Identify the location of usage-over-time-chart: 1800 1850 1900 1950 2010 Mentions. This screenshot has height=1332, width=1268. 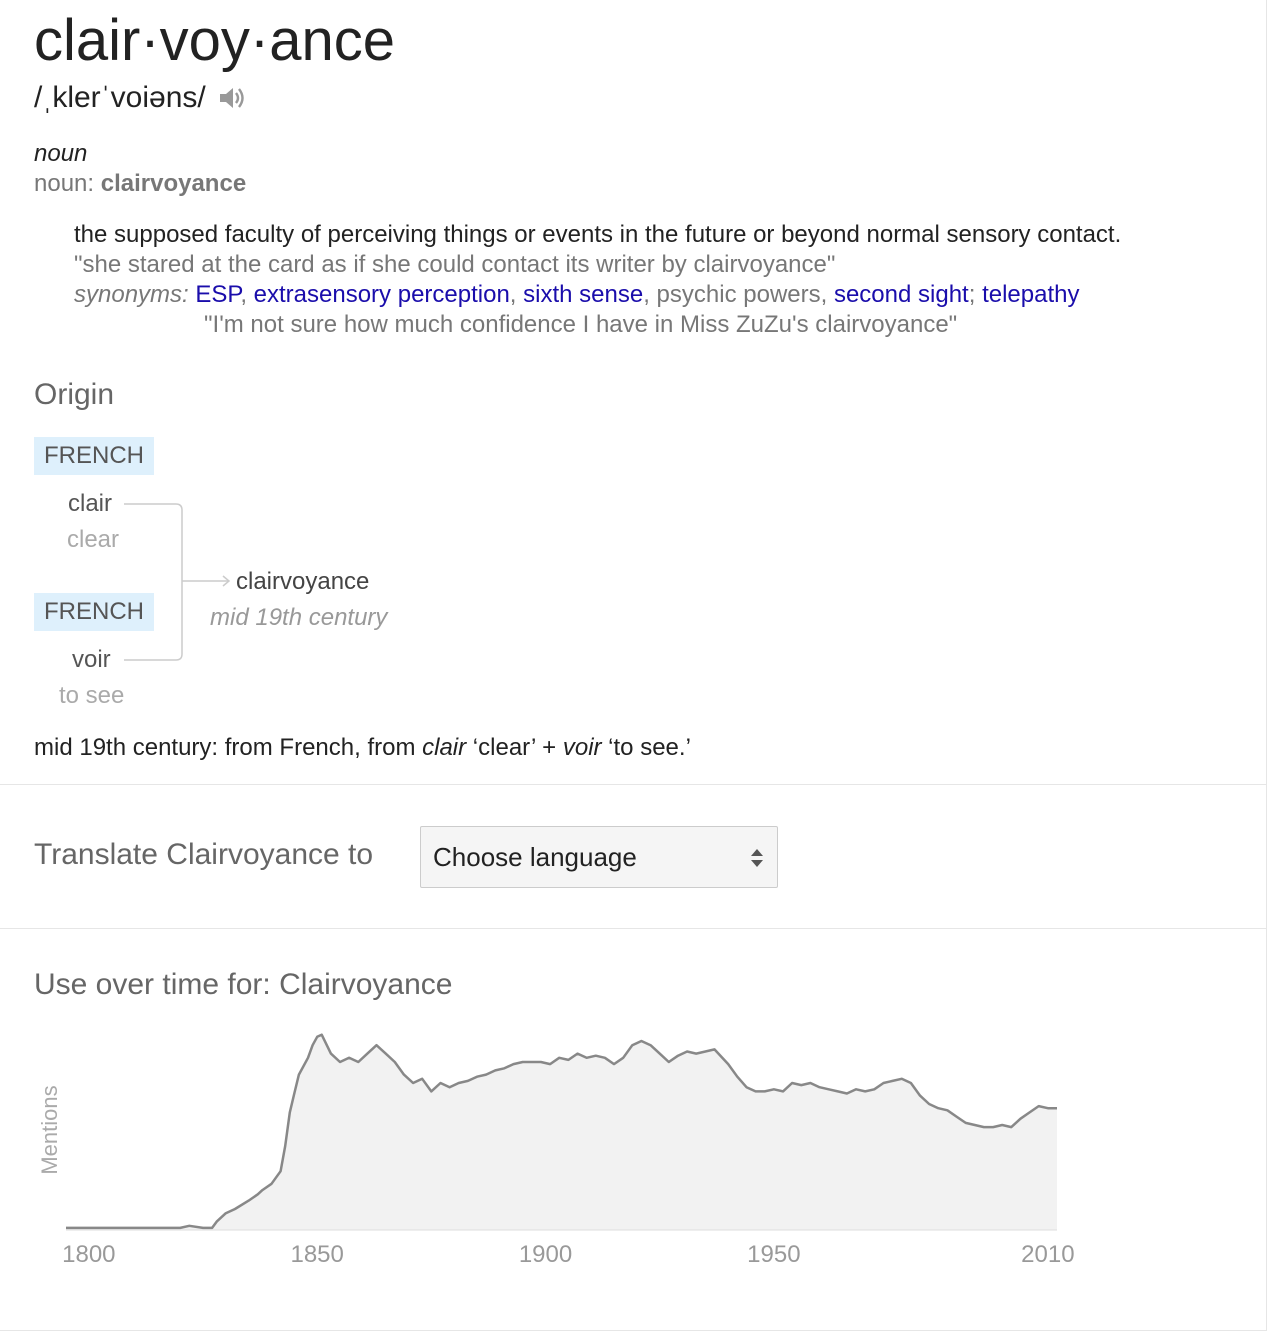
(556, 1150).